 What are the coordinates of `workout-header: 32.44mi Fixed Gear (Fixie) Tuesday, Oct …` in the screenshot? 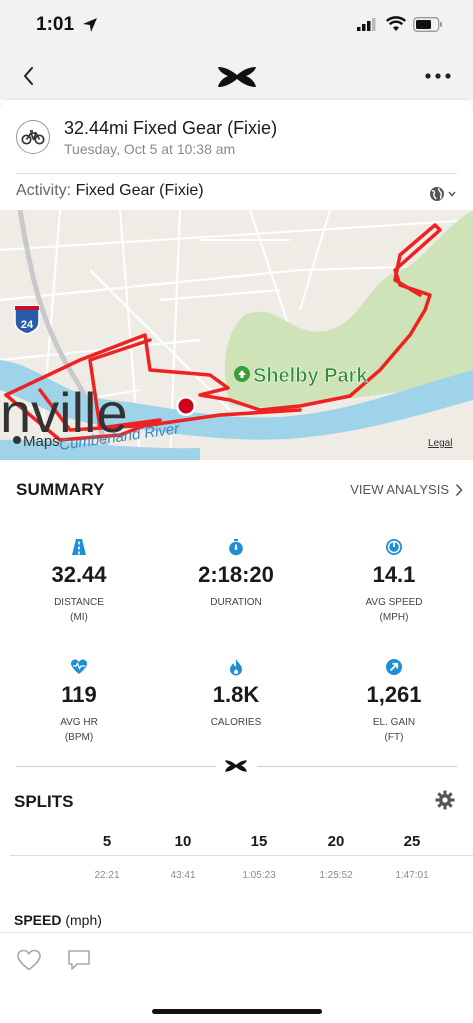 It's located at (236, 137).